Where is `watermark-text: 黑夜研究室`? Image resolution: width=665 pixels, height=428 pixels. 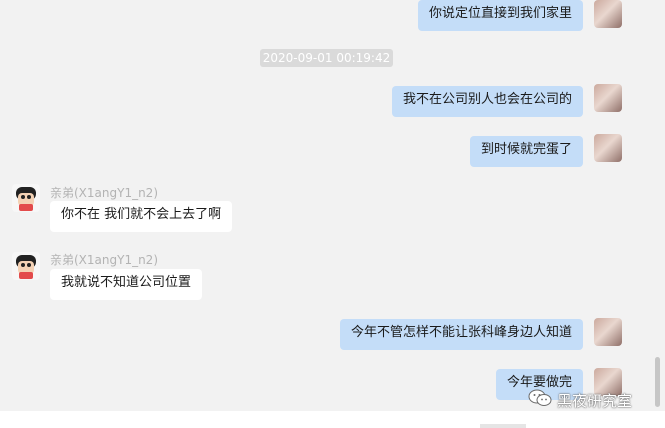
watermark-text: 黑夜研究室 is located at coordinates (595, 400).